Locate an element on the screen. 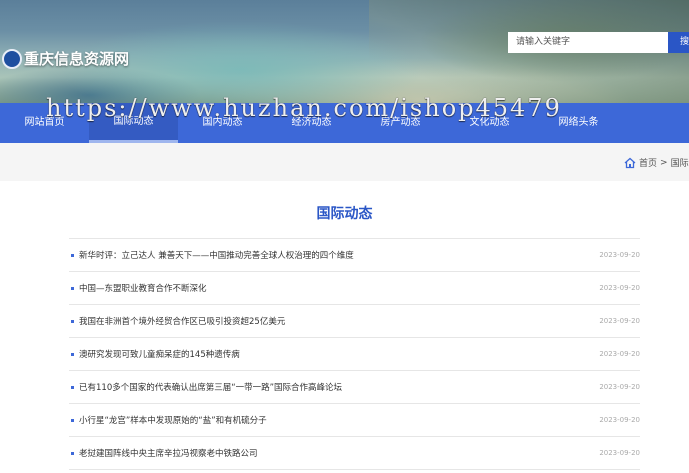 The image size is (689, 473). article-title: 澳研究发现可致儿童痴呆症的145种遗传病 is located at coordinates (159, 354).